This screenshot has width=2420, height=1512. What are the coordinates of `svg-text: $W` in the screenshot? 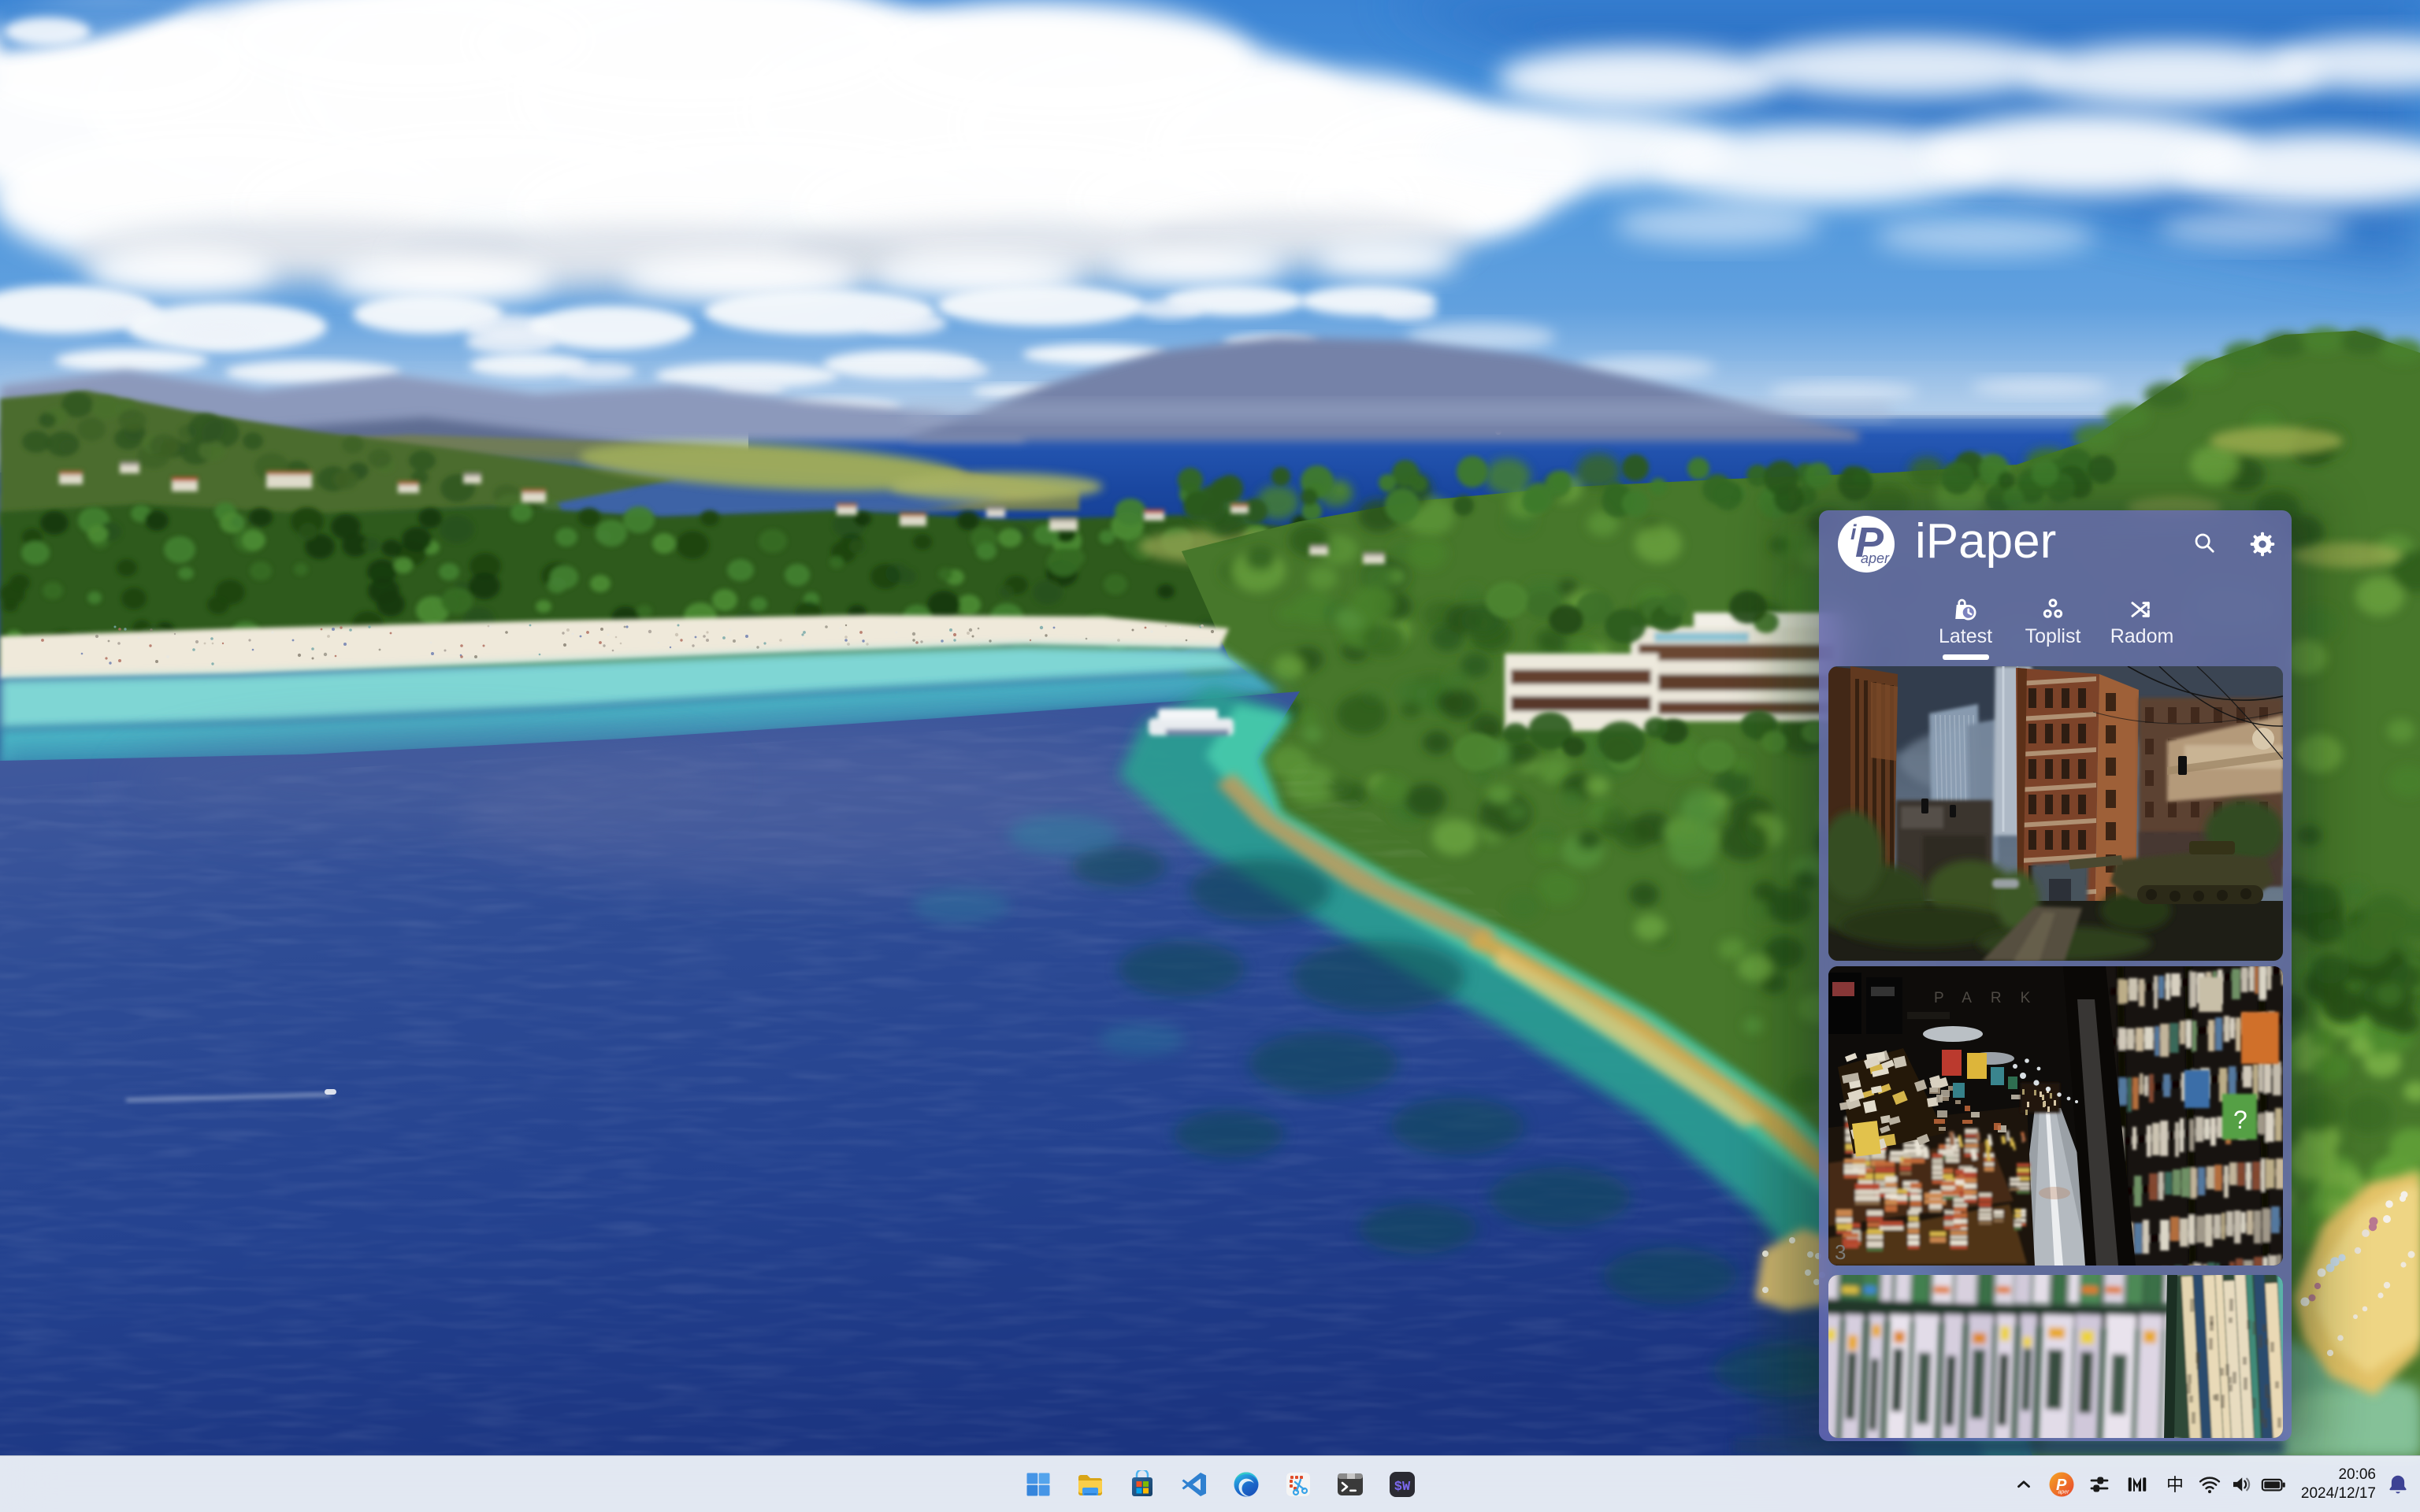 It's located at (1402, 1487).